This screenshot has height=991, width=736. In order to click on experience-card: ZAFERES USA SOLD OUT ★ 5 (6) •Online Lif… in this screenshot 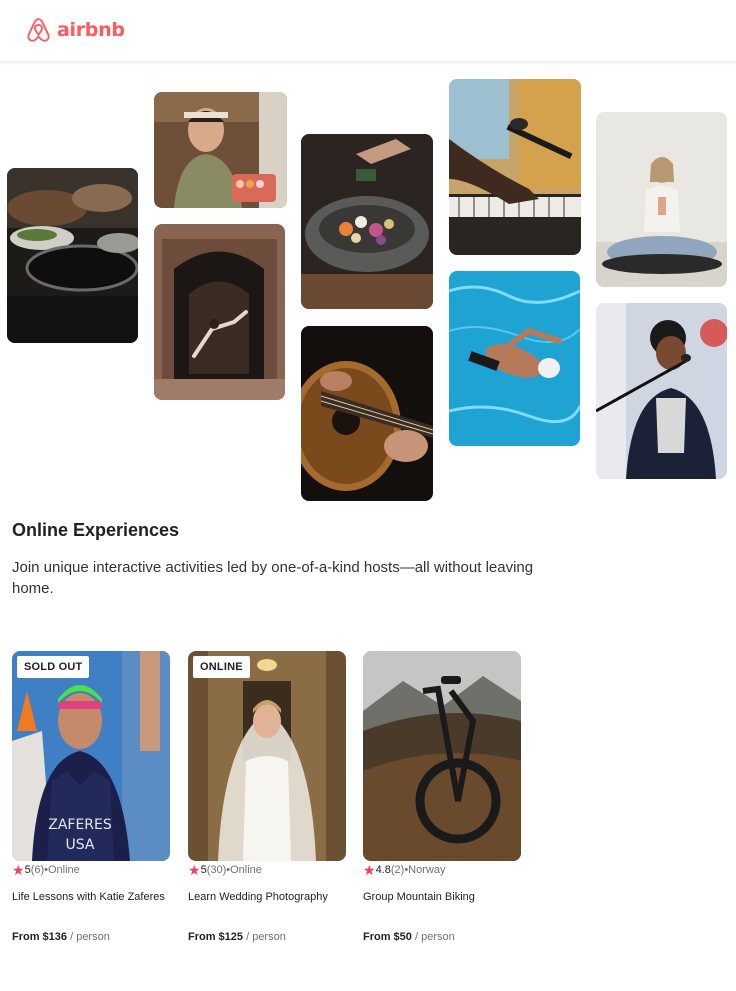, I will do `click(91, 797)`.